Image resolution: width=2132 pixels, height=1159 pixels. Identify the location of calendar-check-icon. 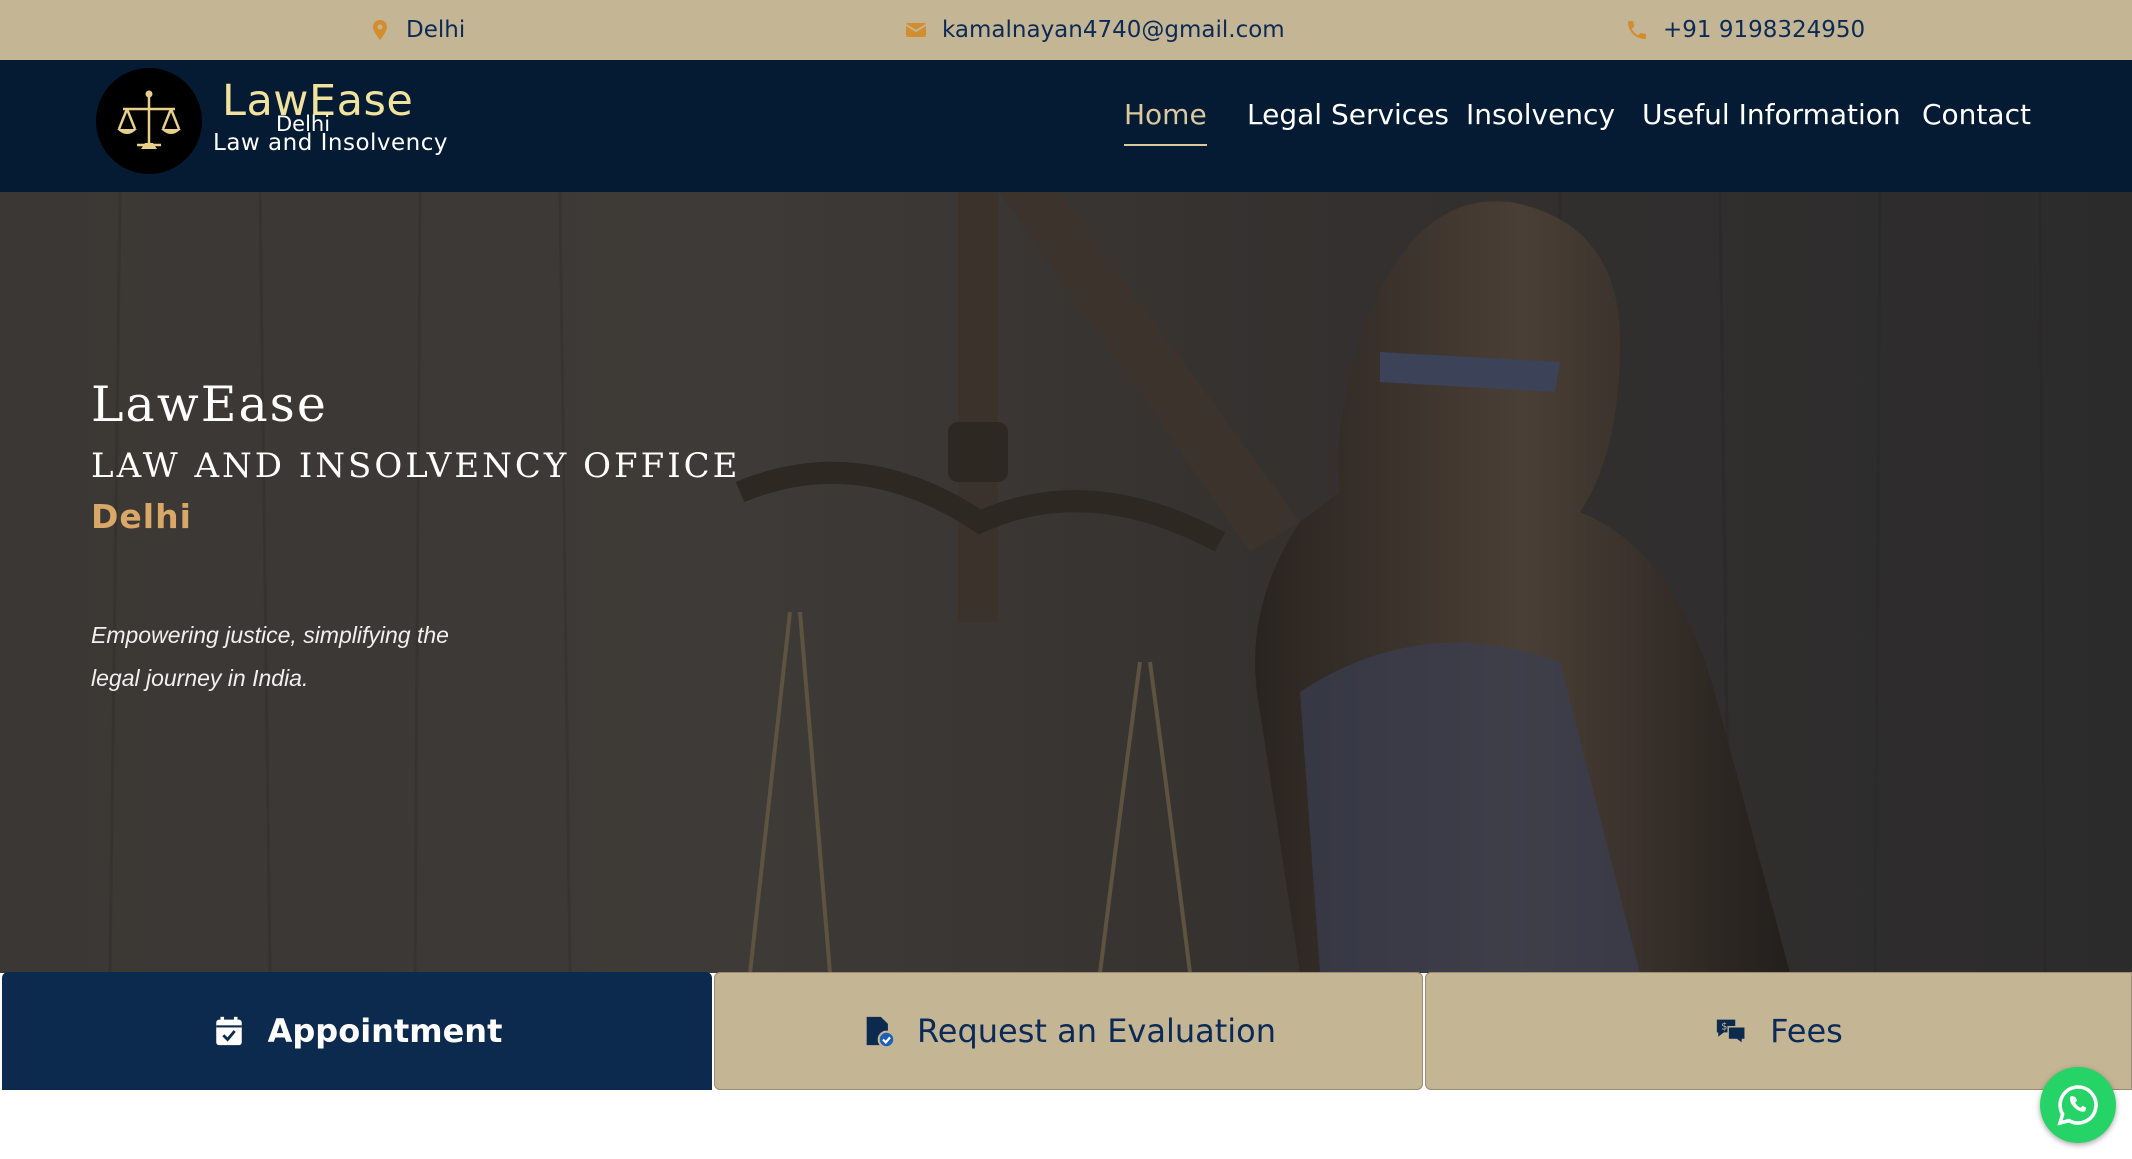
(228, 1031).